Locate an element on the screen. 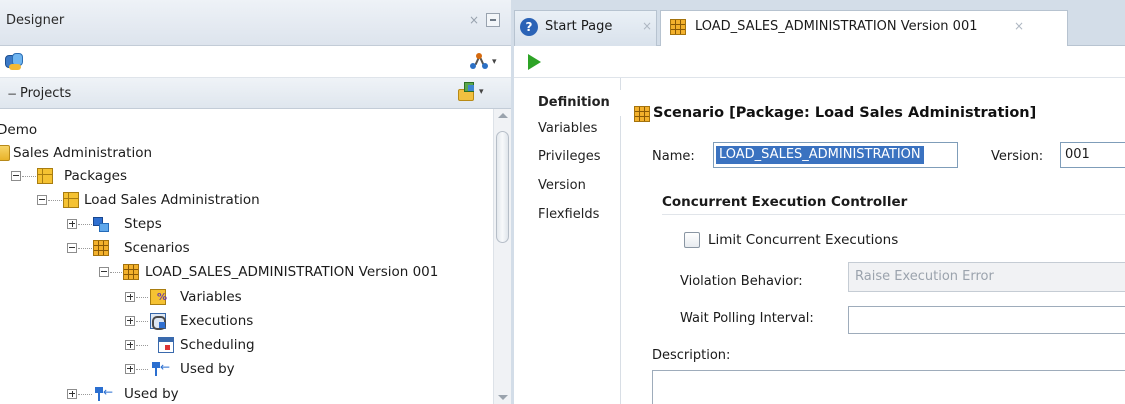 Image resolution: width=1125 pixels, height=404 pixels. tree-node-steps: Steps is located at coordinates (245, 224).